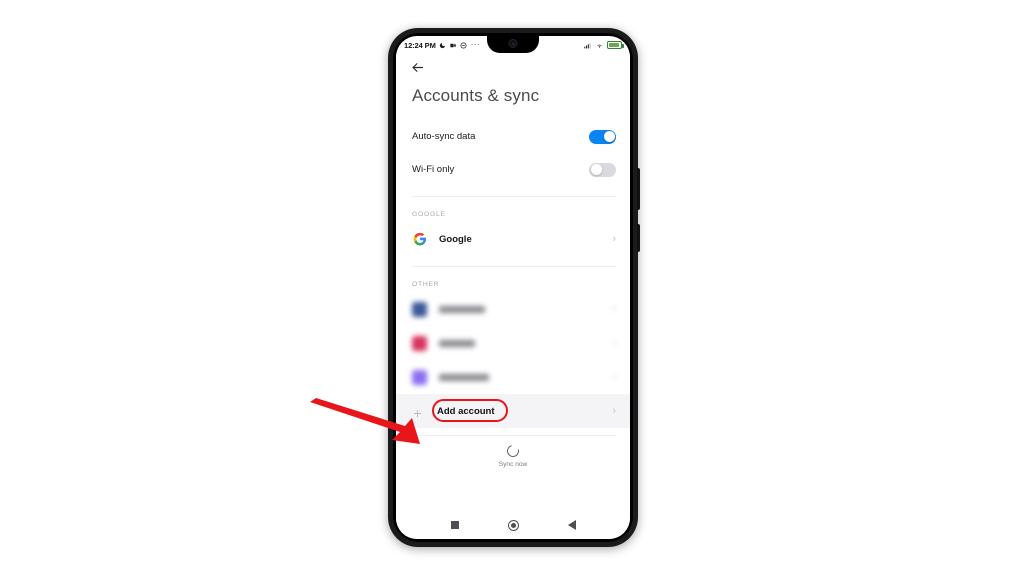 Image resolution: width=1024 pixels, height=576 pixels. What do you see at coordinates (466, 411) in the screenshot?
I see `add-account-label: Add account` at bounding box center [466, 411].